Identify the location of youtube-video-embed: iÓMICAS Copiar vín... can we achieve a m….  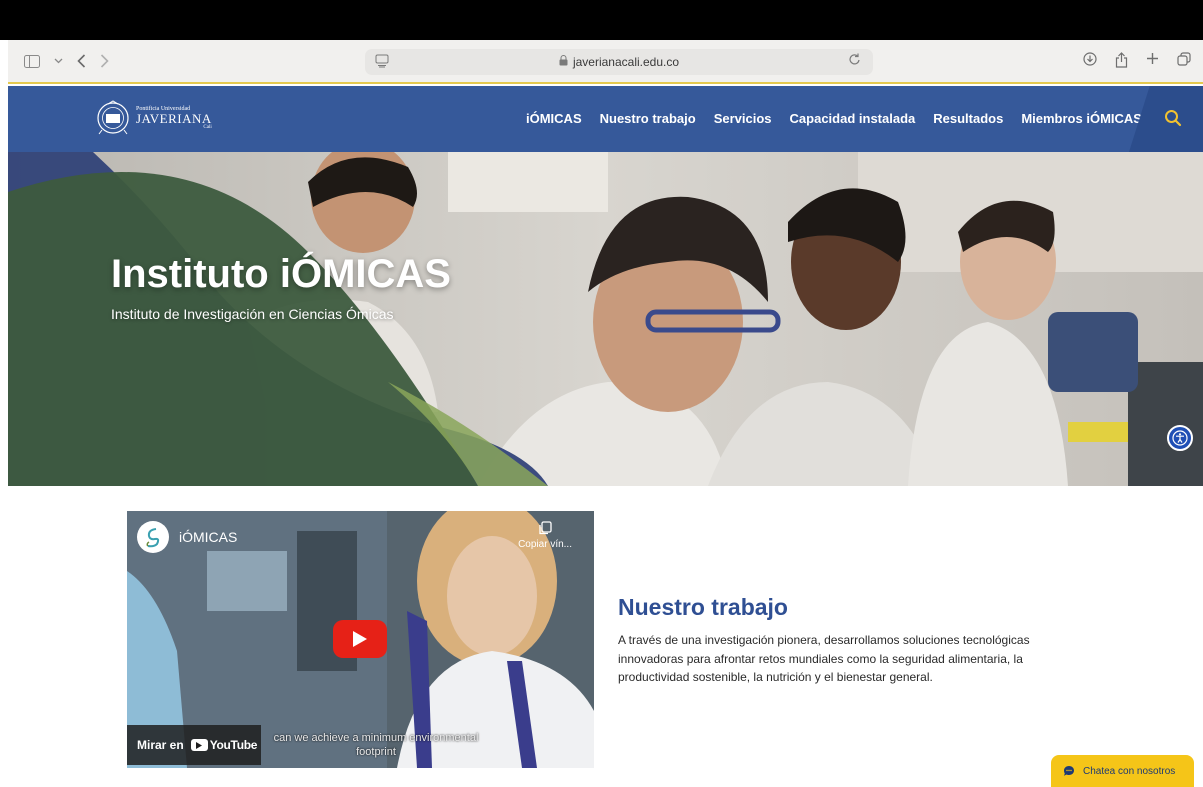
(360, 639).